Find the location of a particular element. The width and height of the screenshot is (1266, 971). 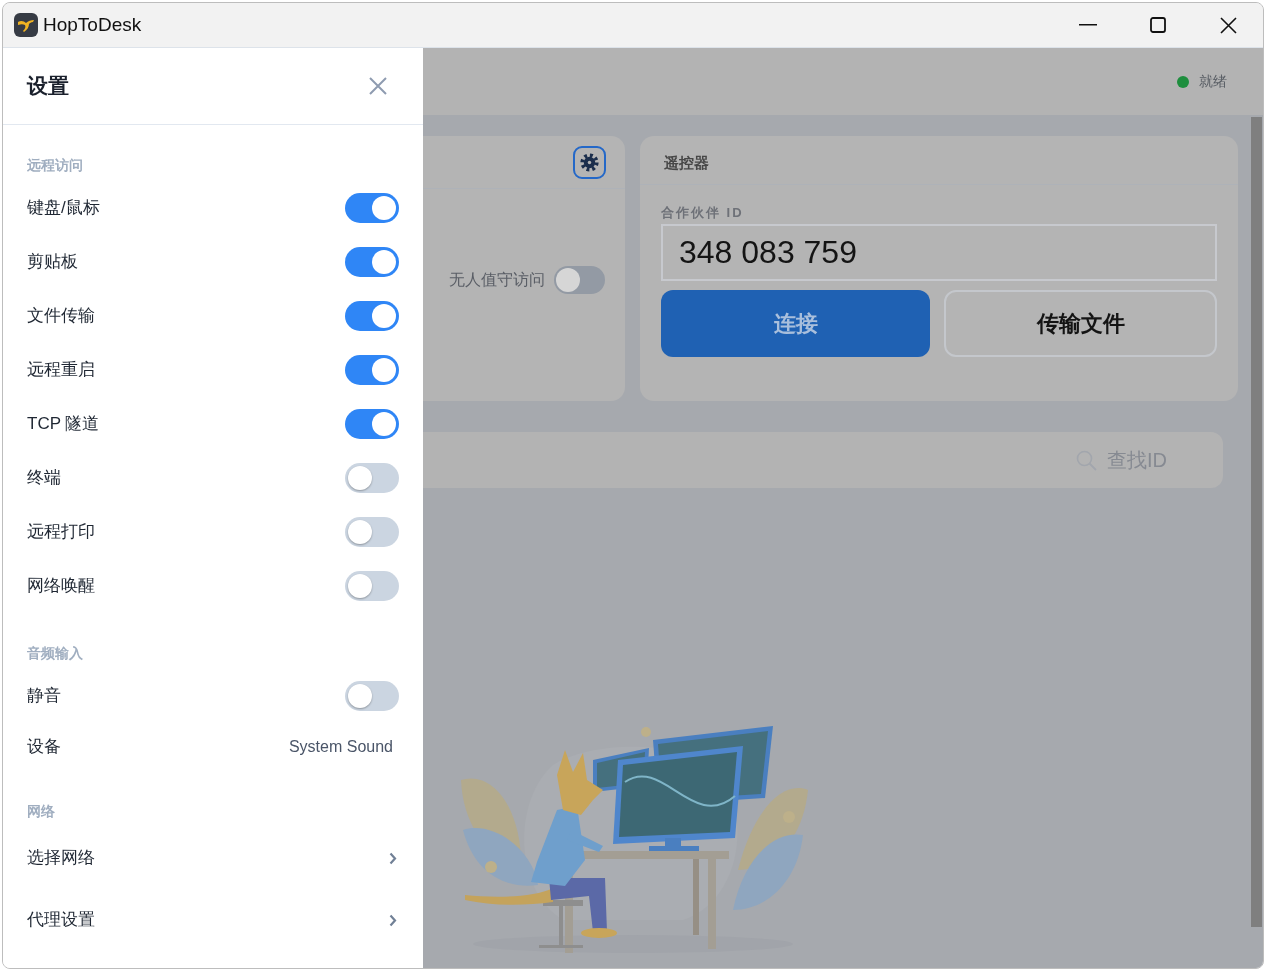

section-heading: 远程访问 is located at coordinates (55, 165).